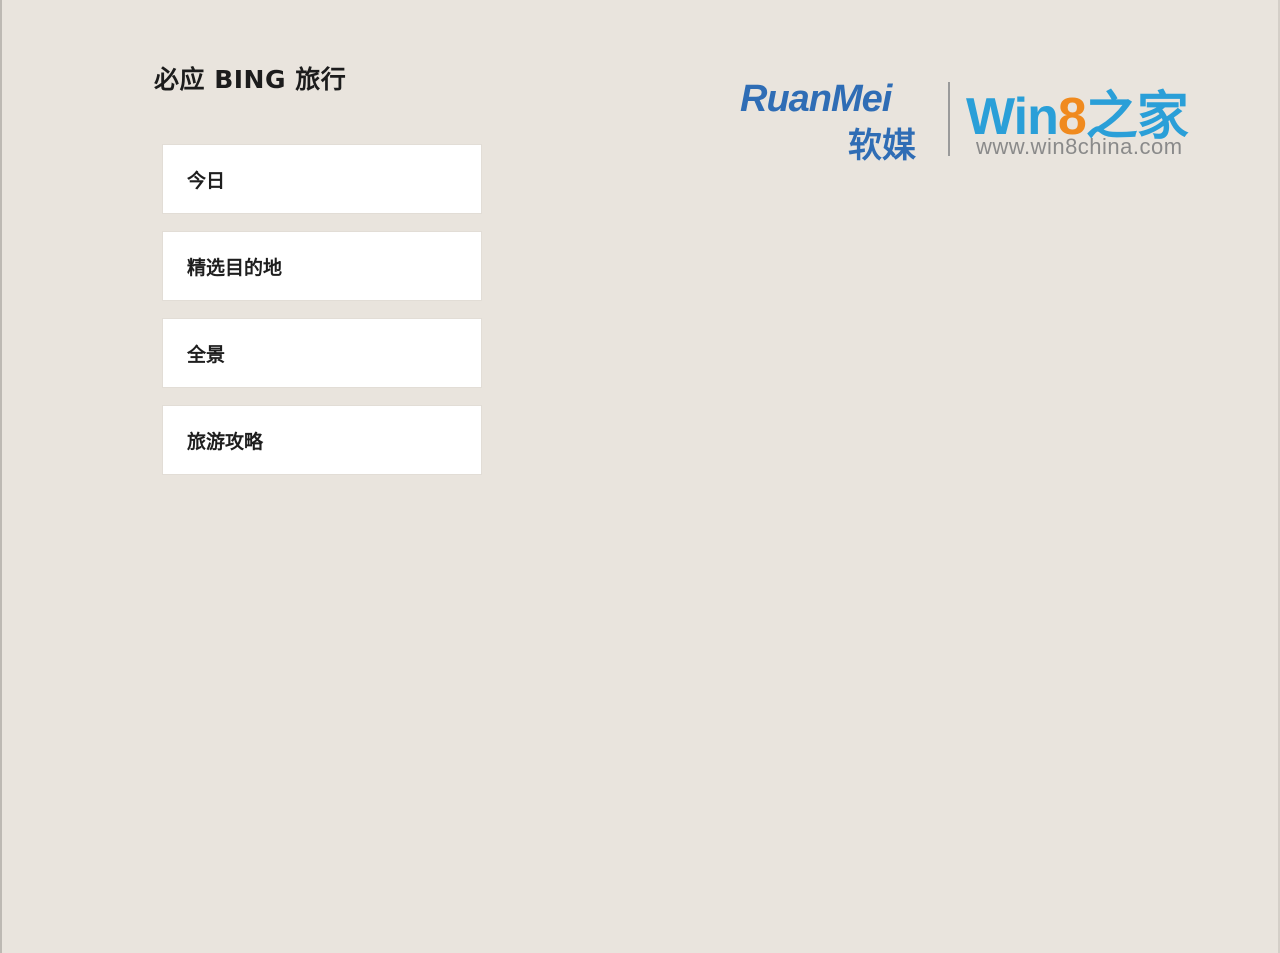  Describe the element at coordinates (322, 353) in the screenshot. I see `nav-item-panoramas: 全景` at that location.